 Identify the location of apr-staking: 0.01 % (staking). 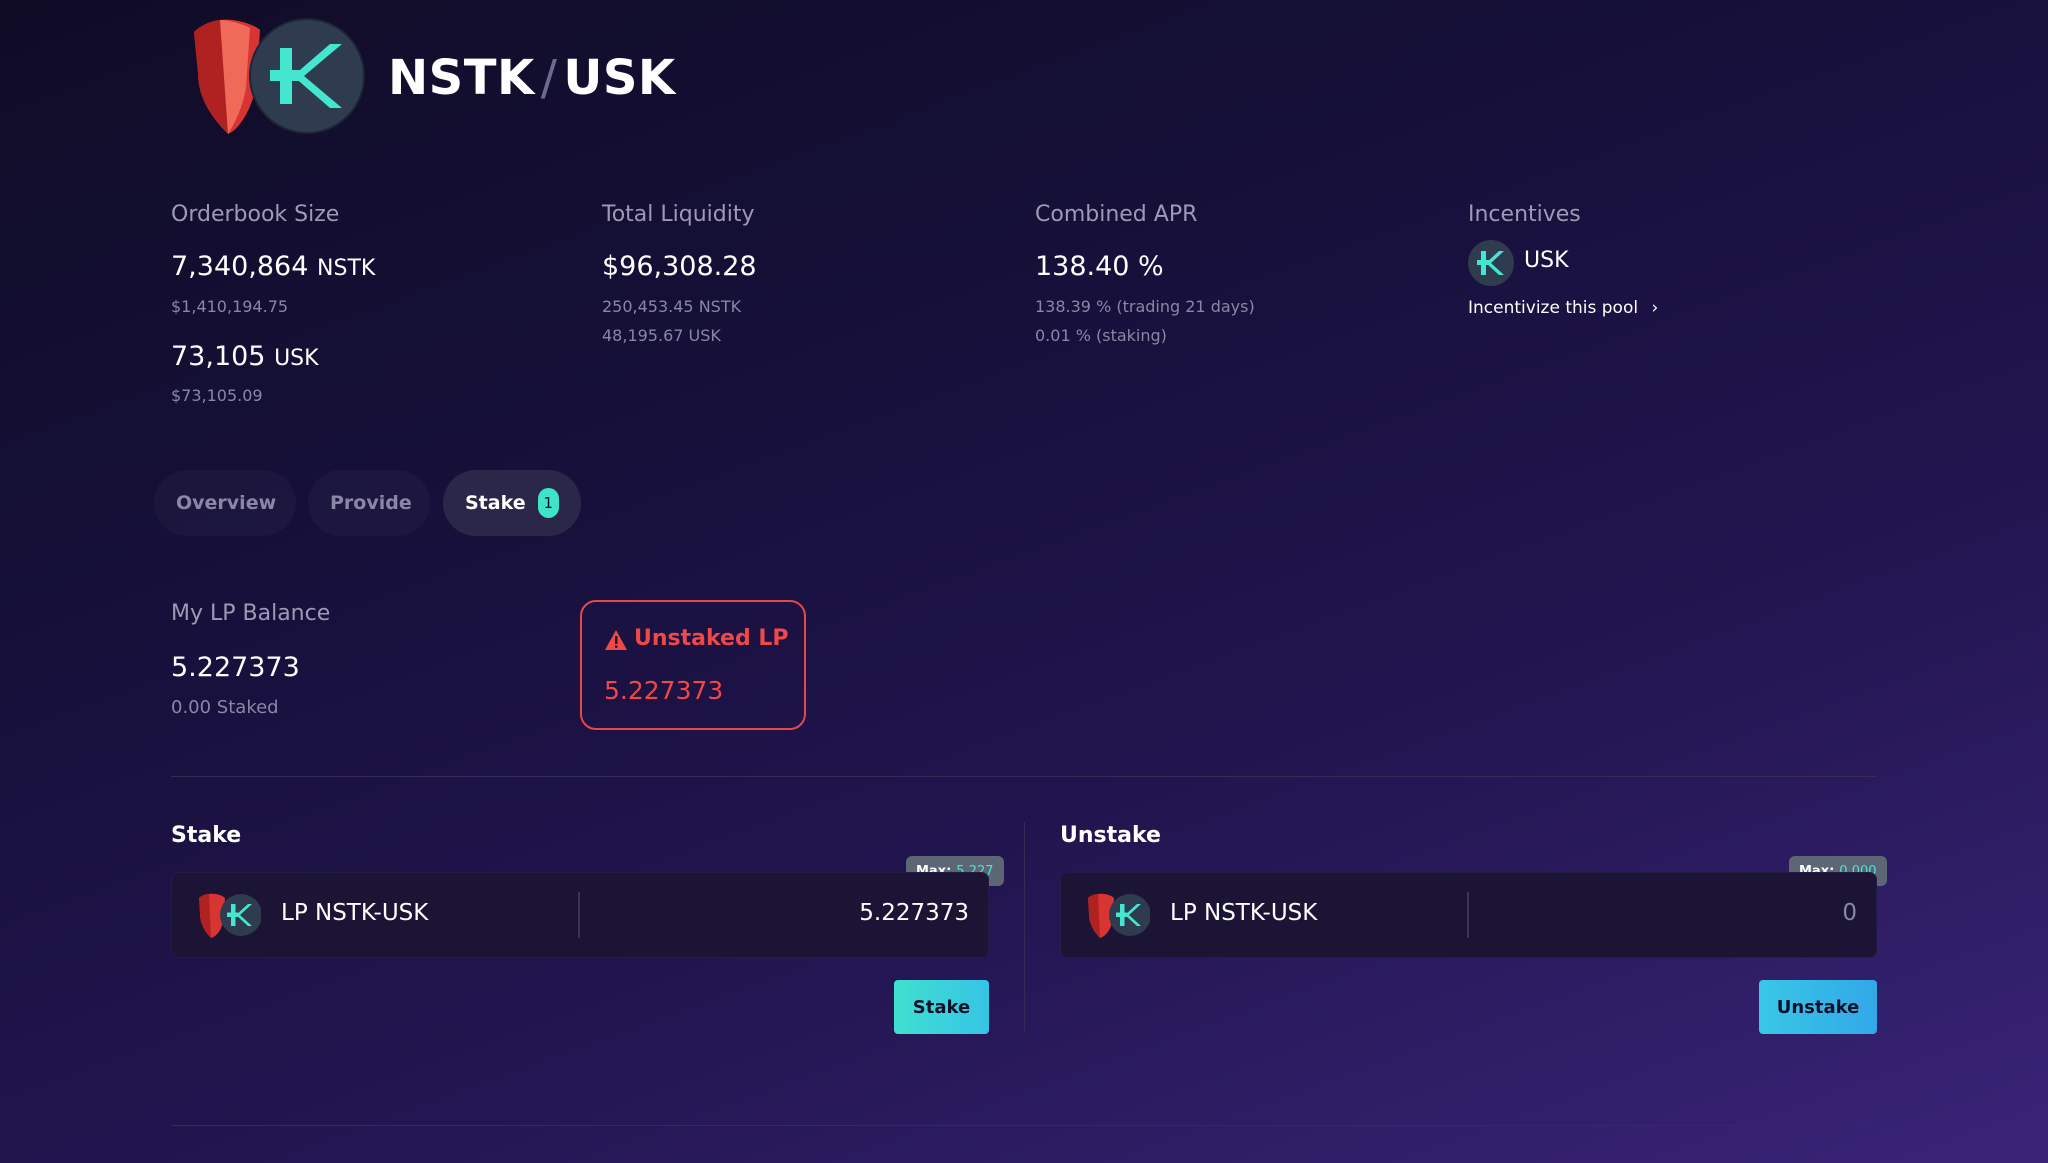
(1101, 335).